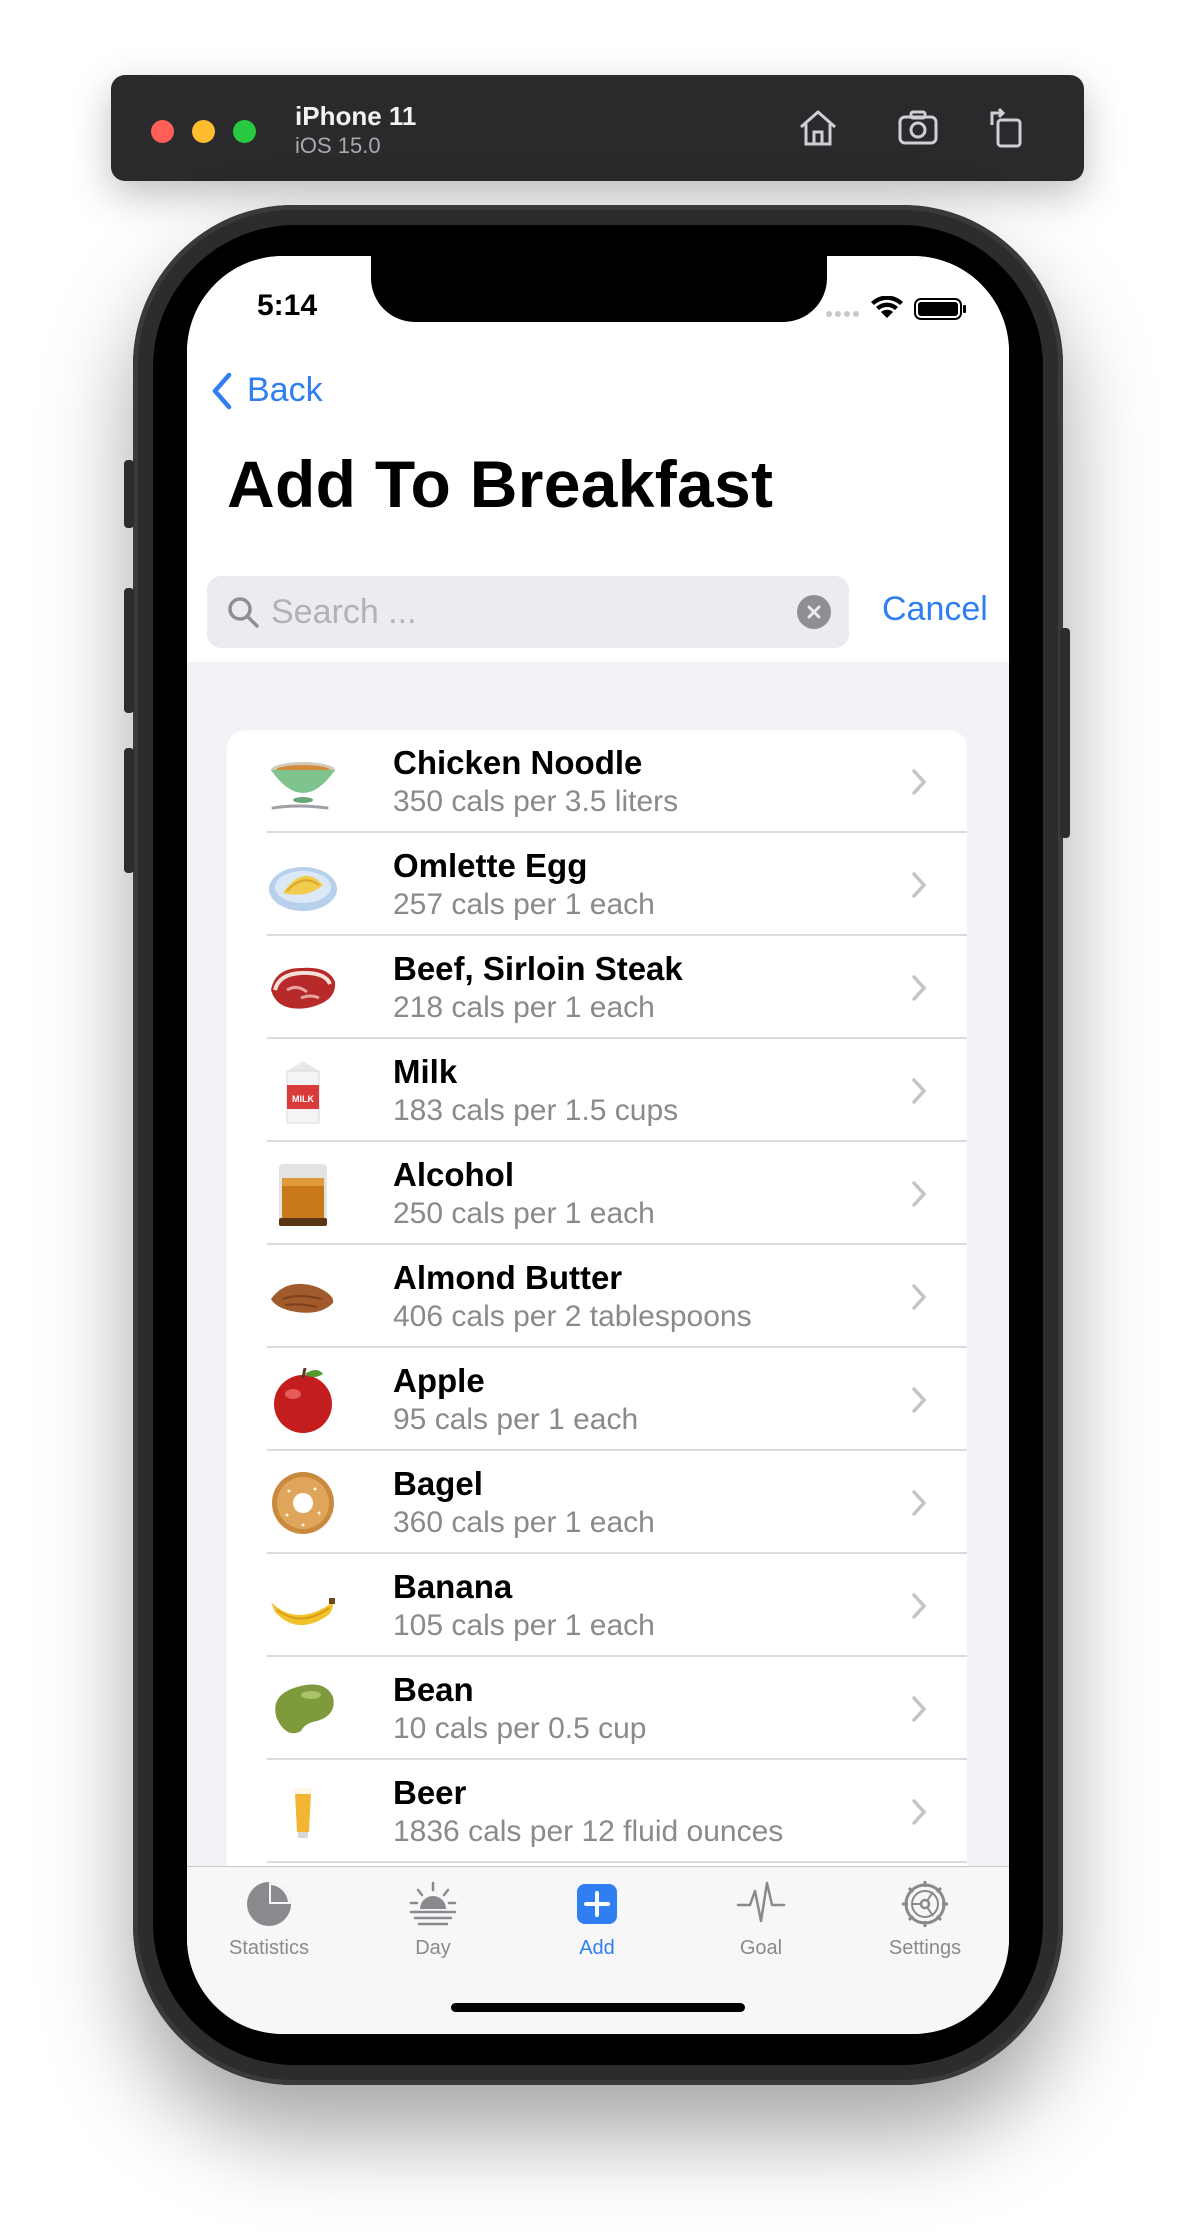 This screenshot has width=1192, height=2232. I want to click on cellular-signal-icon, so click(842, 314).